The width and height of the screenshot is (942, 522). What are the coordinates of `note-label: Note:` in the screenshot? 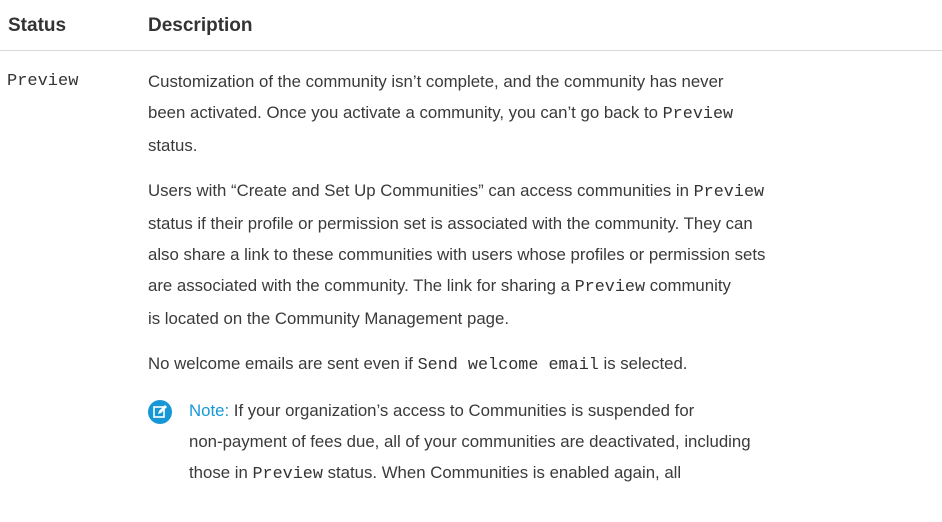 It's located at (209, 410).